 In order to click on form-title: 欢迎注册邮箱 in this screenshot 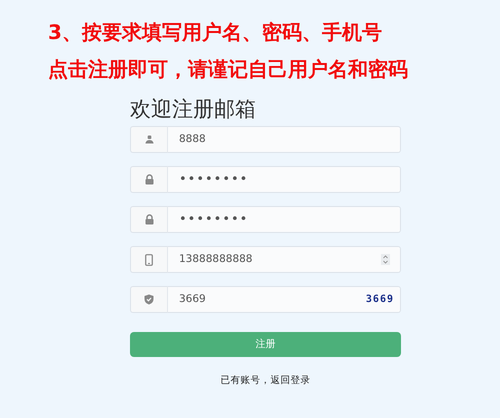, I will do `click(193, 109)`.